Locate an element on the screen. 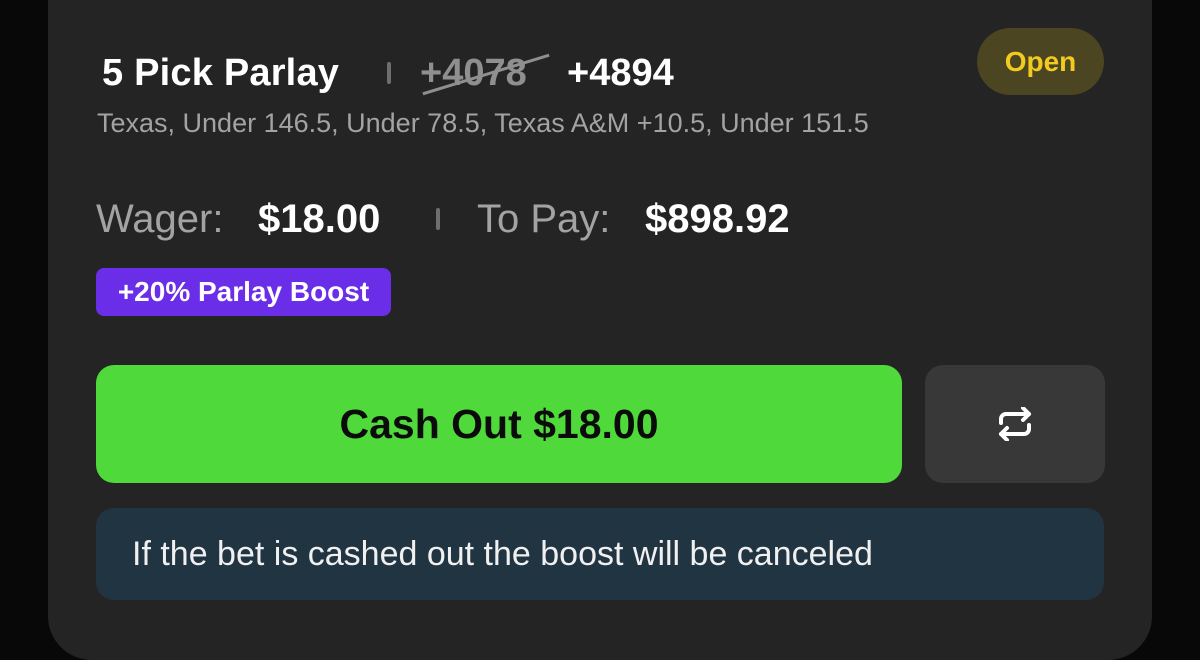  cash-out-button: Cash Out $18.00 is located at coordinates (499, 424).